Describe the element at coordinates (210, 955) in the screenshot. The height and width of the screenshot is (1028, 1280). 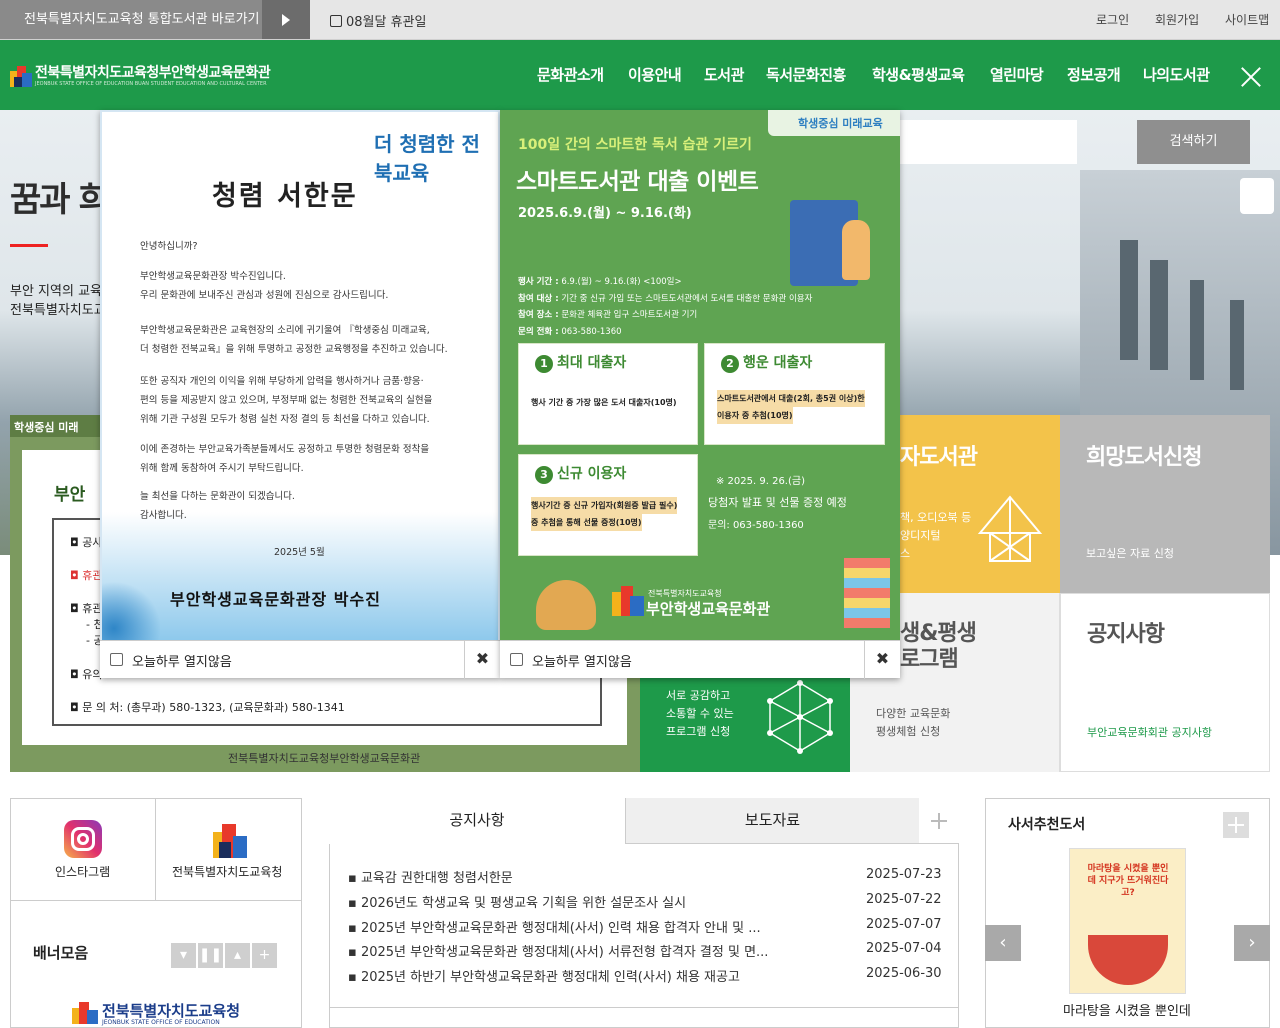
I see `banner-pause-button: ❚❚` at that location.